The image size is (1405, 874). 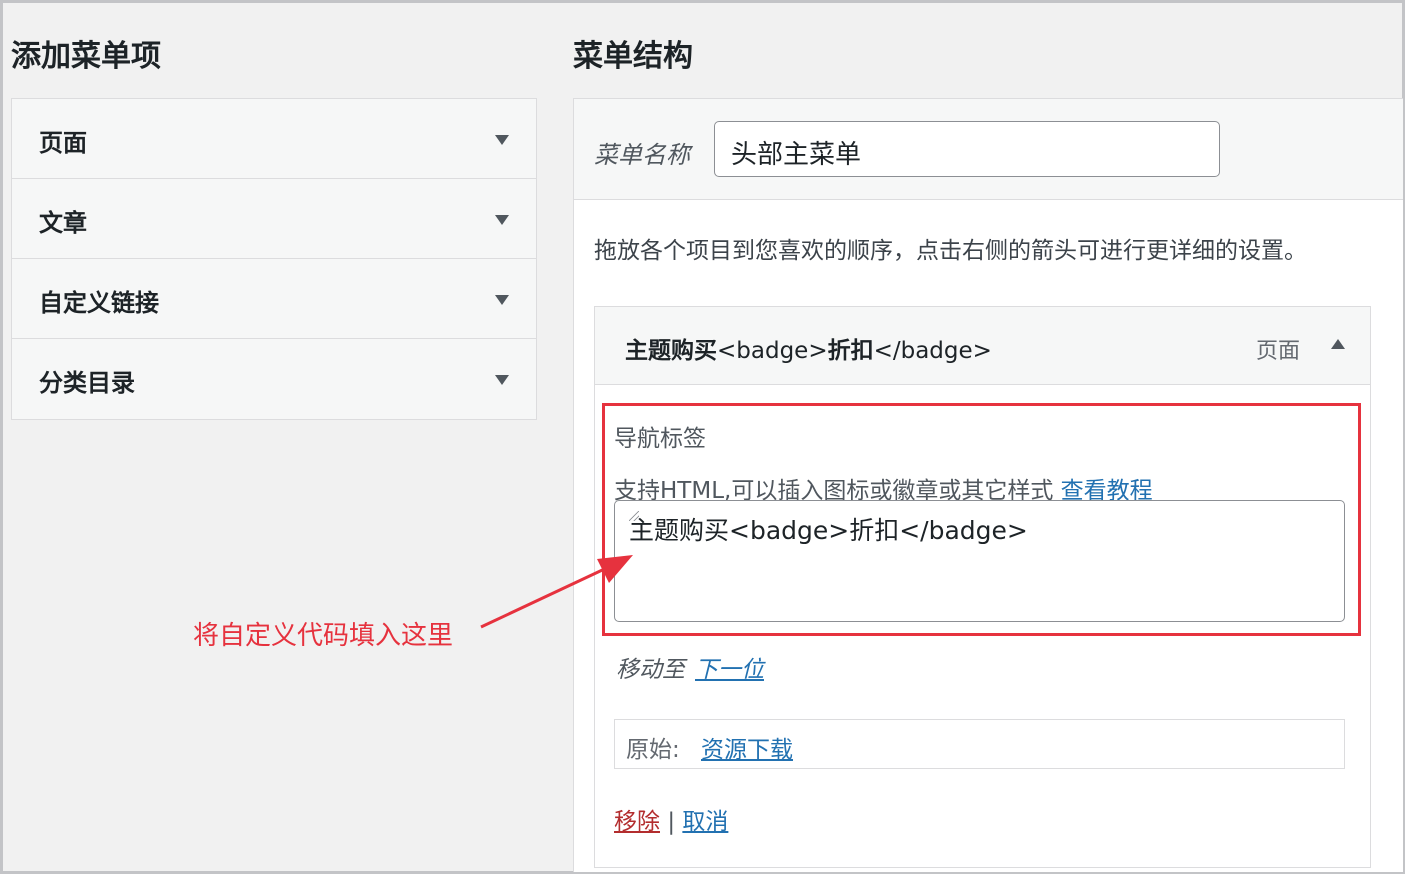 What do you see at coordinates (642, 152) in the screenshot?
I see `menu-name-label: 菜单名称` at bounding box center [642, 152].